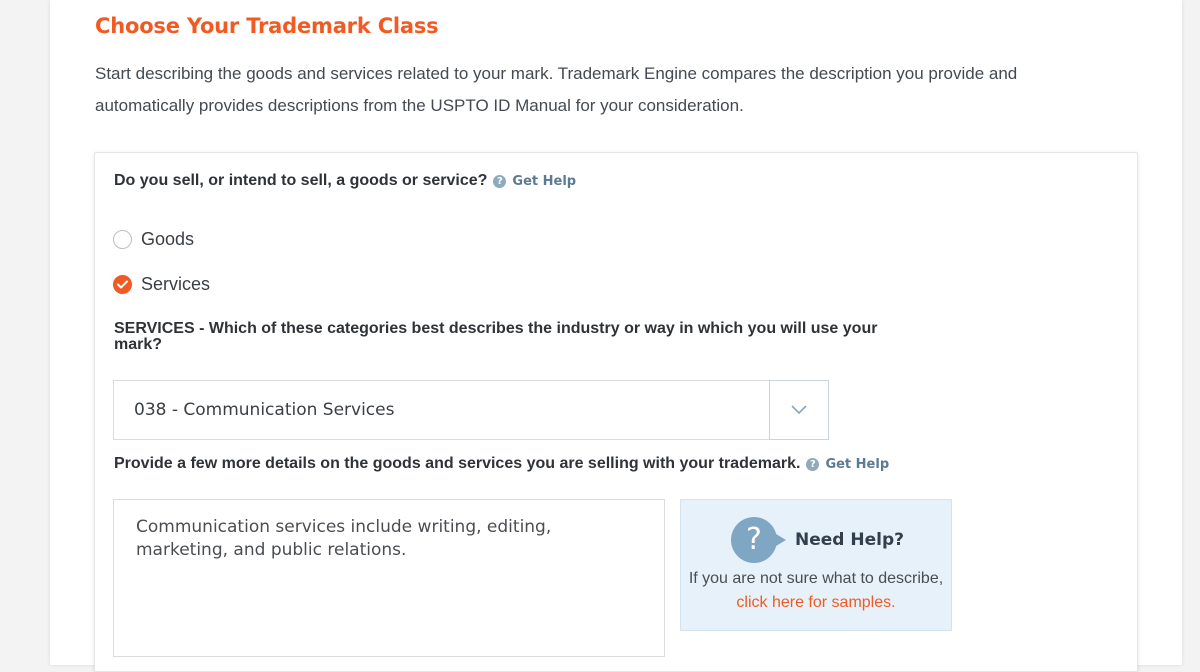 The height and width of the screenshot is (672, 1200). Describe the element at coordinates (815, 602) in the screenshot. I see `samples-link: click here for samples.` at that location.